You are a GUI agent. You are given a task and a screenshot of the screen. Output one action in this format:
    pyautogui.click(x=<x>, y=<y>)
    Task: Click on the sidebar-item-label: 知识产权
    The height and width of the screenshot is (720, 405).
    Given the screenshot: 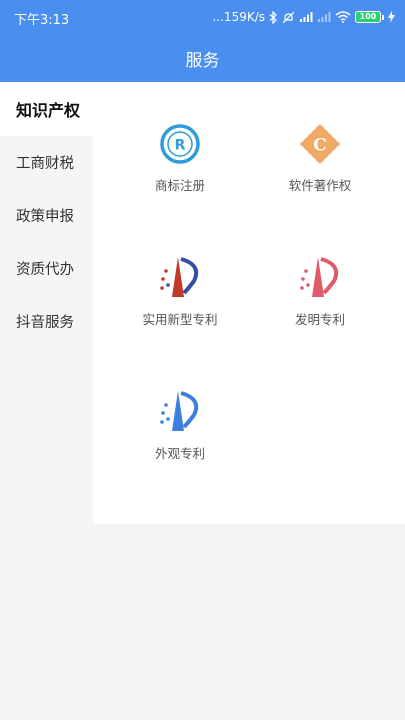 What is the action you would take?
    pyautogui.click(x=48, y=110)
    